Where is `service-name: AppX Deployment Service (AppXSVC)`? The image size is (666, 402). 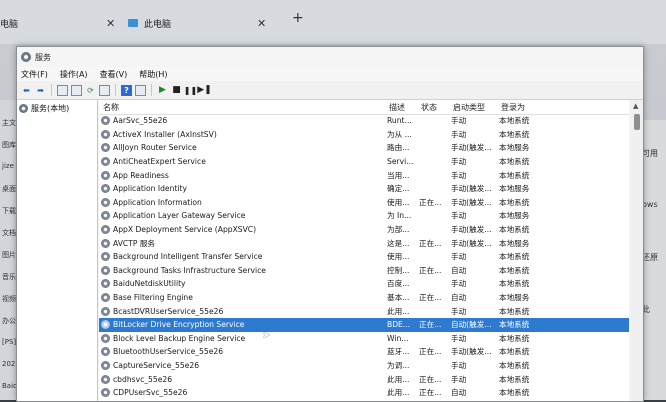
service-name: AppX Deployment Service (AppXSVC) is located at coordinates (185, 230).